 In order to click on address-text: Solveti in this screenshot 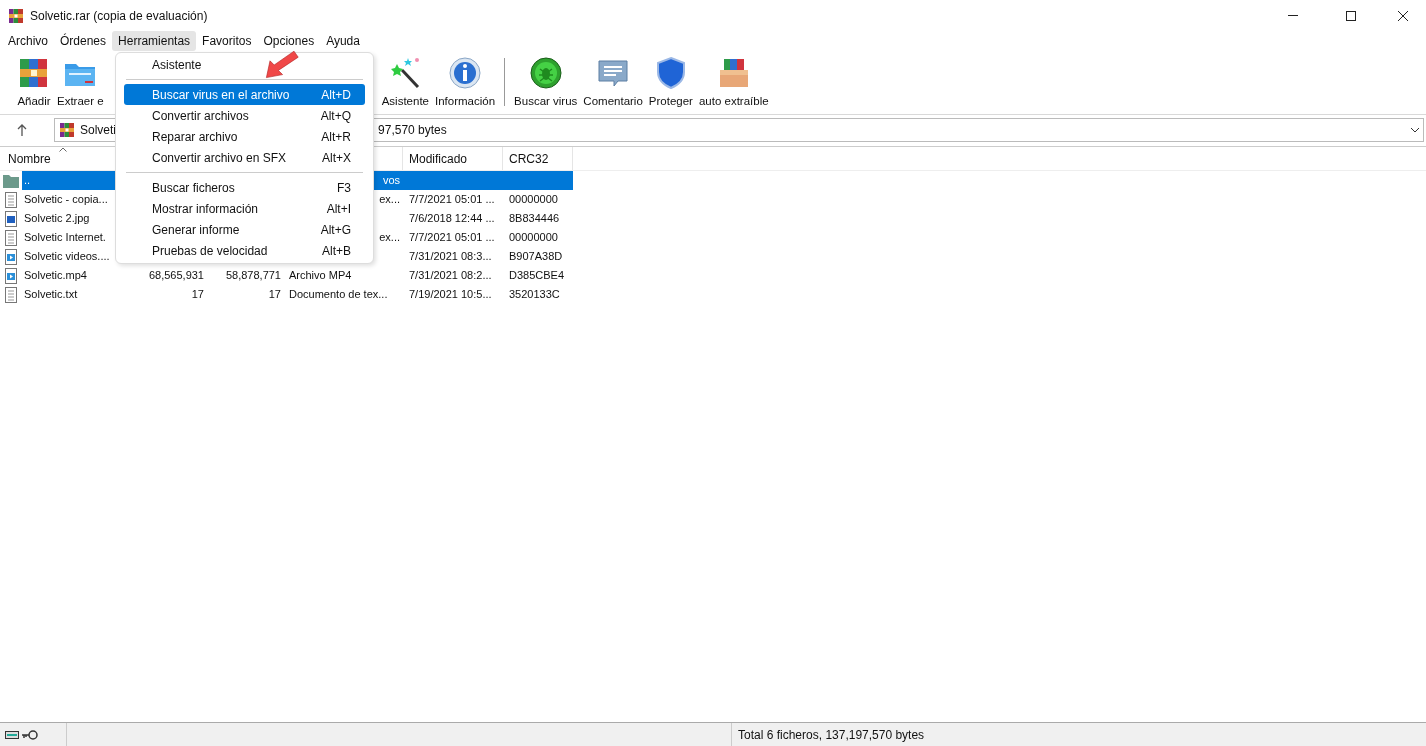, I will do `click(98, 130)`.